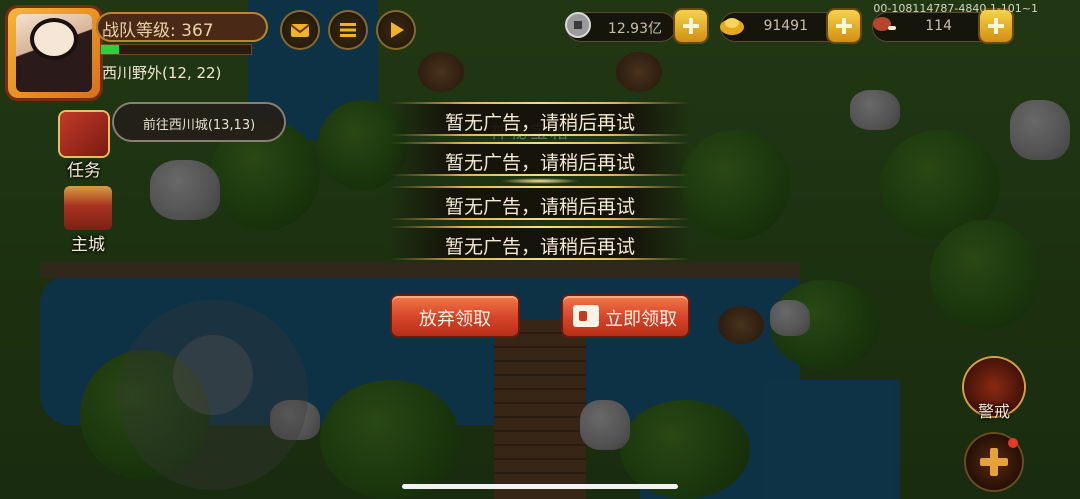 Image resolution: width=1080 pixels, height=499 pixels. Describe the element at coordinates (455, 319) in the screenshot. I see `give-up-label: 放弃领取` at that location.